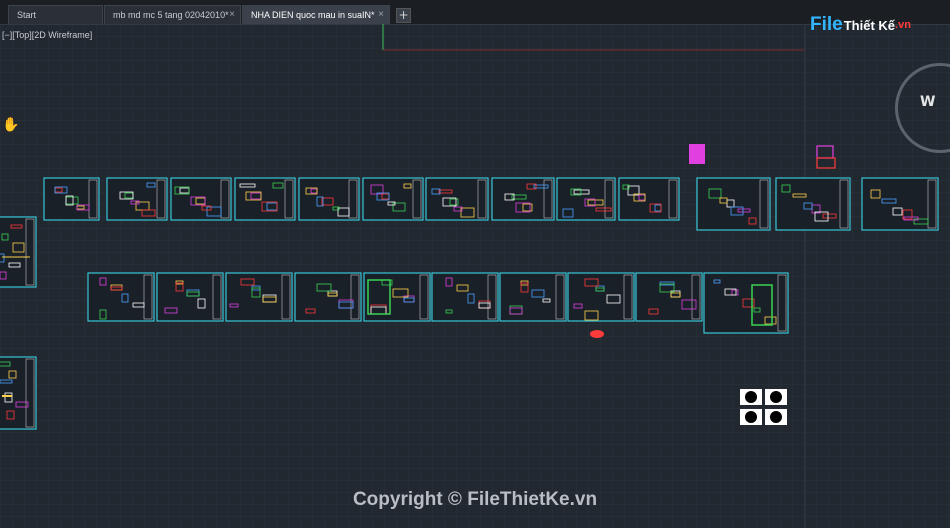 This screenshot has height=528, width=950. I want to click on tab-mb-md-mc: mb md mc 5 tang 02042010* ×, so click(172, 14).